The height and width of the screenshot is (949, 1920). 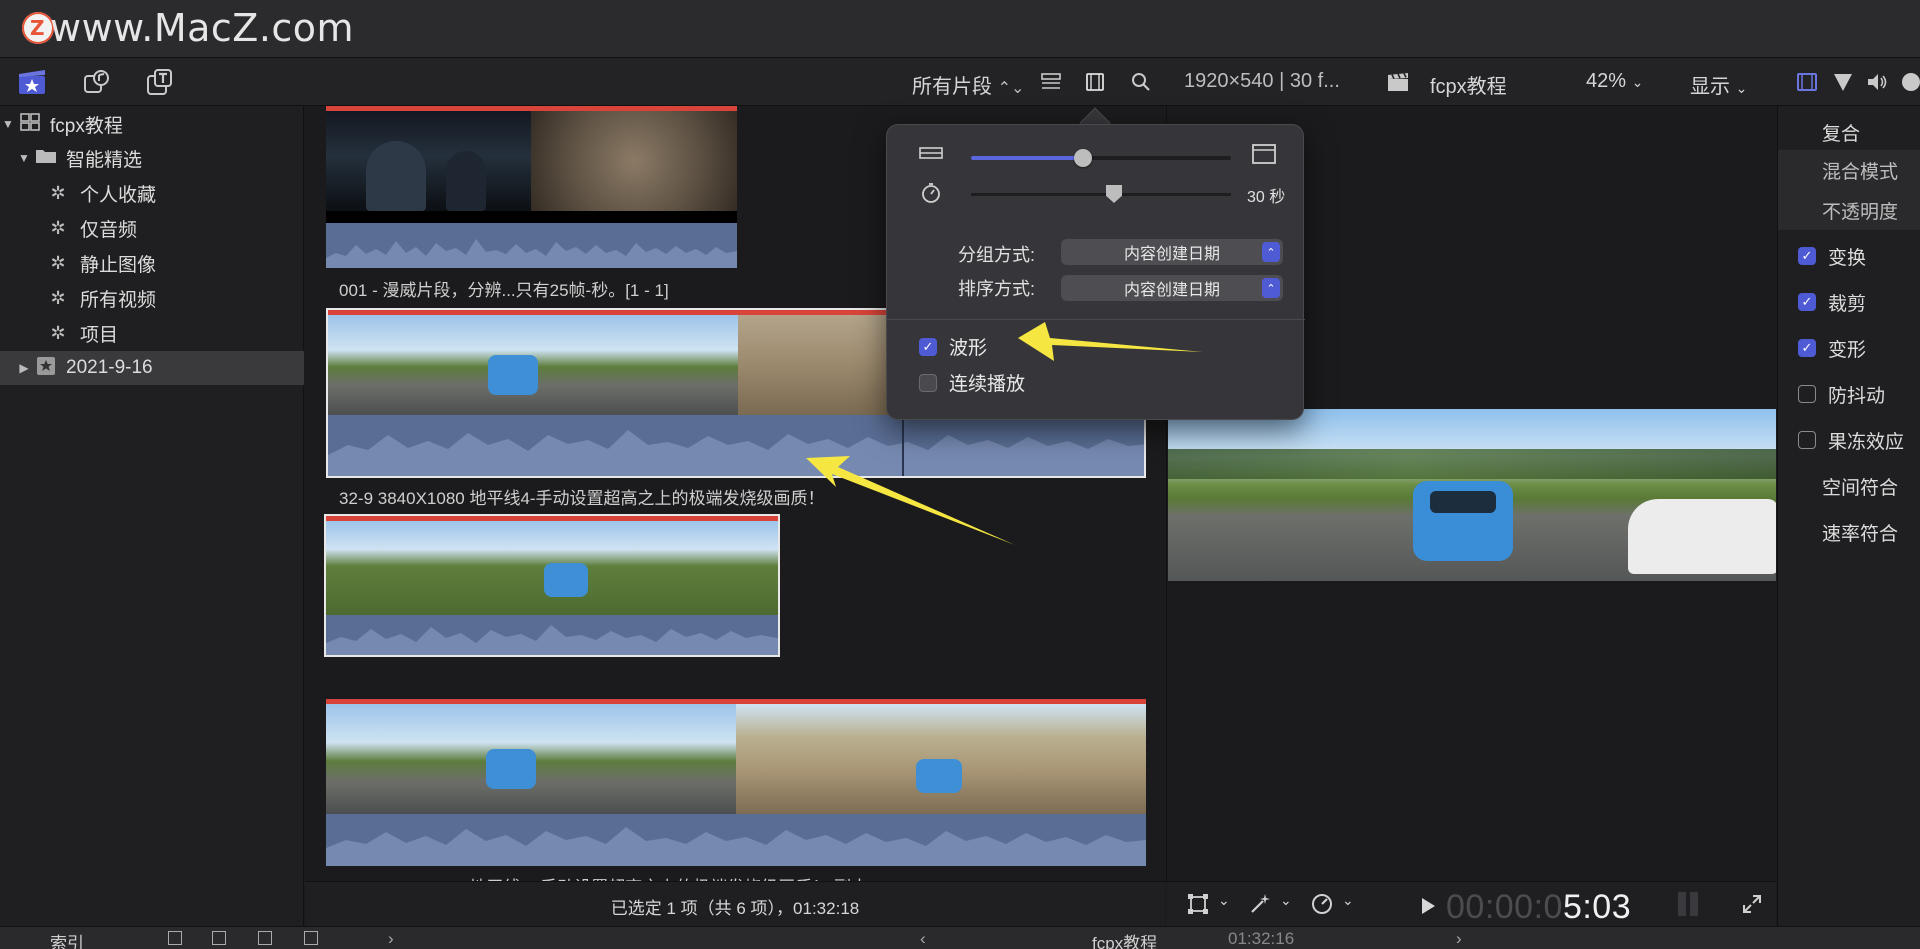 What do you see at coordinates (46, 368) in the screenshot?
I see `event-star-icon` at bounding box center [46, 368].